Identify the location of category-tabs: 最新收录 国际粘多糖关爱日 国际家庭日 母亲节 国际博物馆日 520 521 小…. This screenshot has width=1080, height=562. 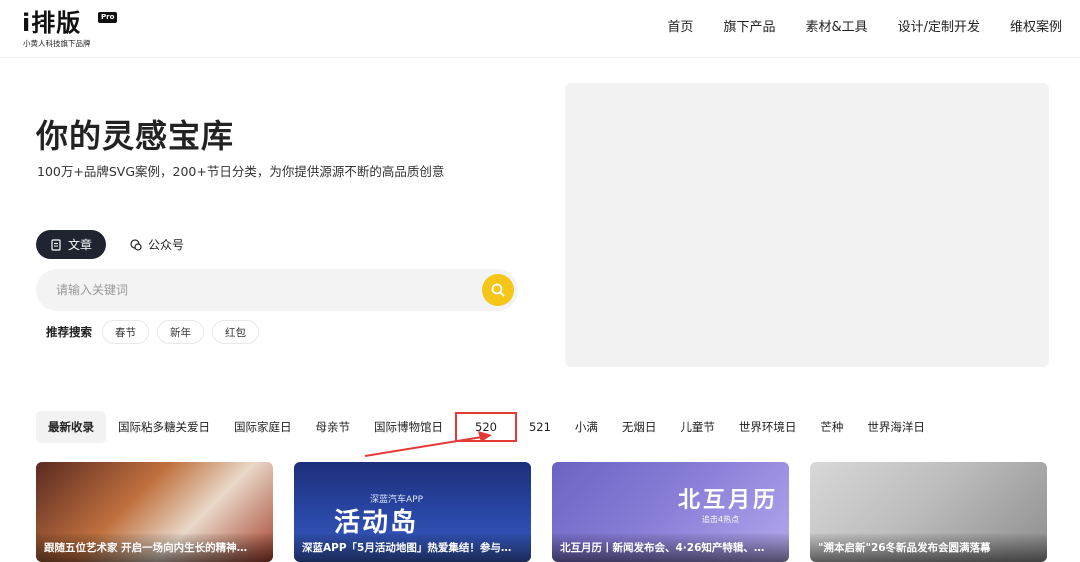
(486, 427).